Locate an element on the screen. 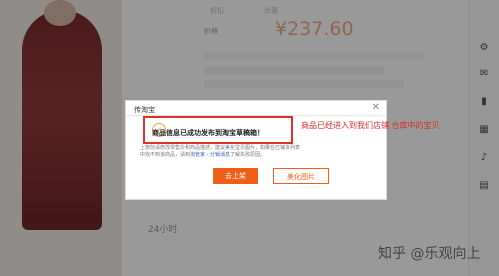 The width and height of the screenshot is (499, 276). link-distribution-messages: 分销消息 is located at coordinates (220, 155).